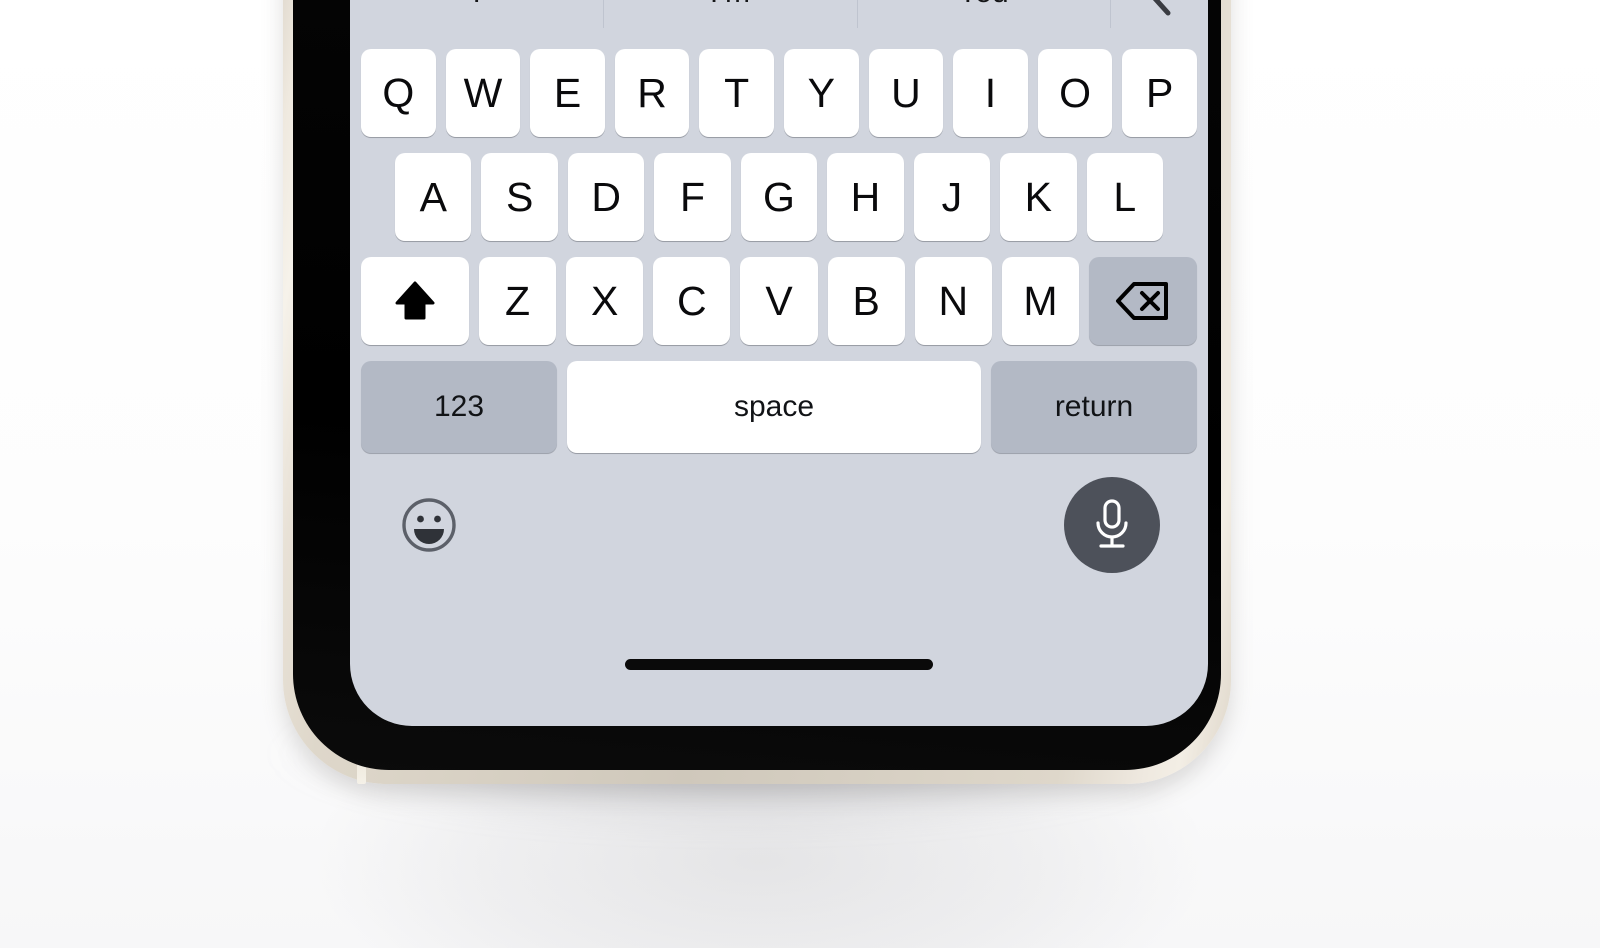 This screenshot has height=948, width=1600. What do you see at coordinates (567, 93) in the screenshot?
I see `key-e: E` at bounding box center [567, 93].